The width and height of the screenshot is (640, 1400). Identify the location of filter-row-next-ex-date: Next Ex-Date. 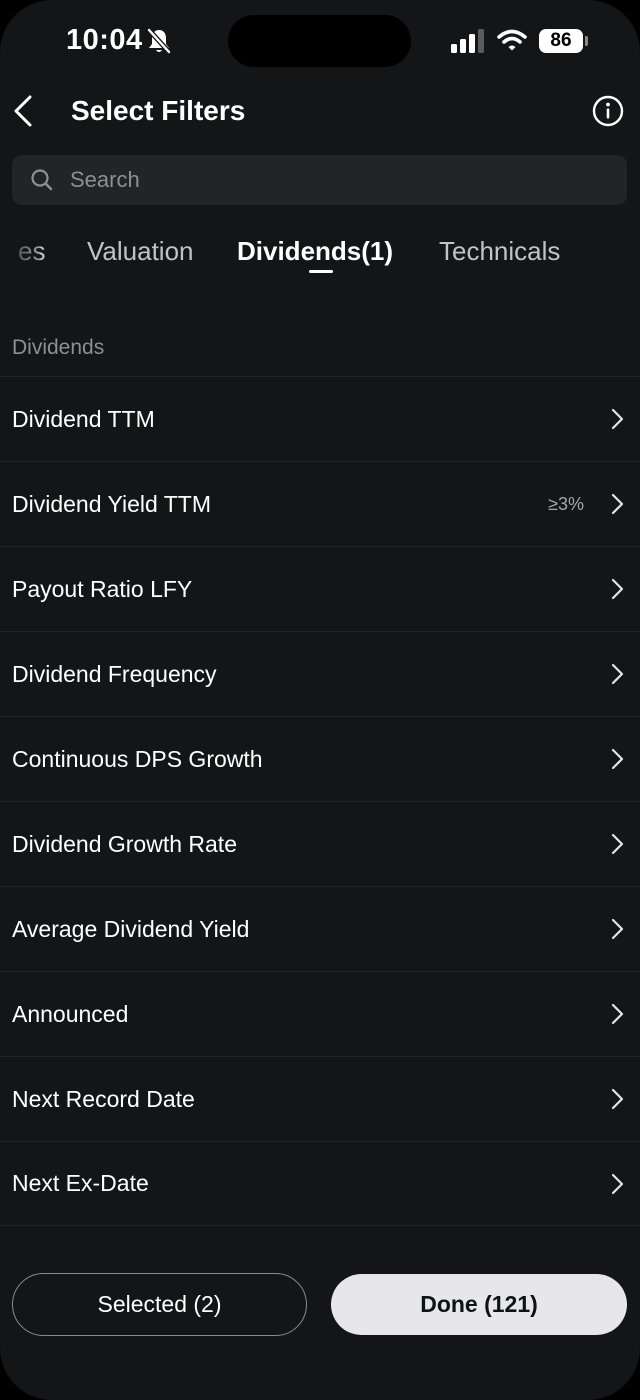
(320, 1183).